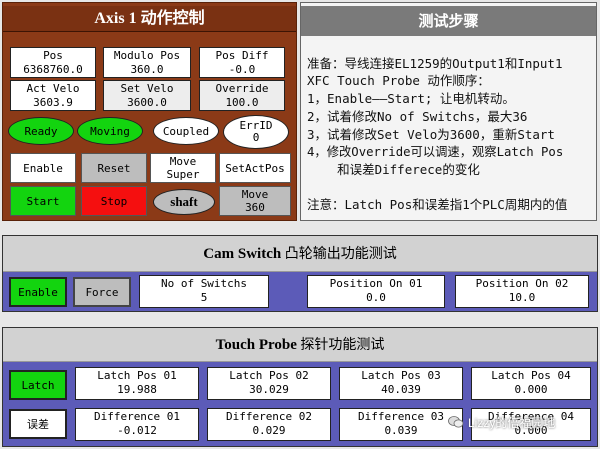 The width and height of the screenshot is (600, 449). Describe the element at coordinates (242, 55) in the screenshot. I see `pos-diff-label: Pos Diff` at that location.